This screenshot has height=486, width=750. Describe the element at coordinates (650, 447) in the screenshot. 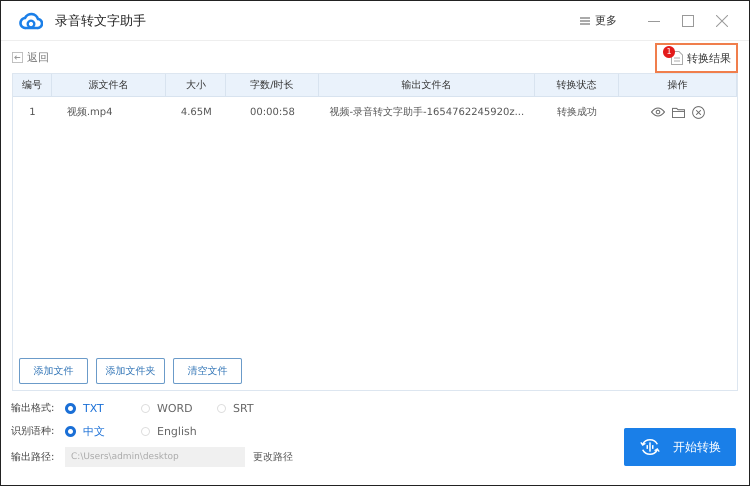

I see `sound-wave-icon` at that location.